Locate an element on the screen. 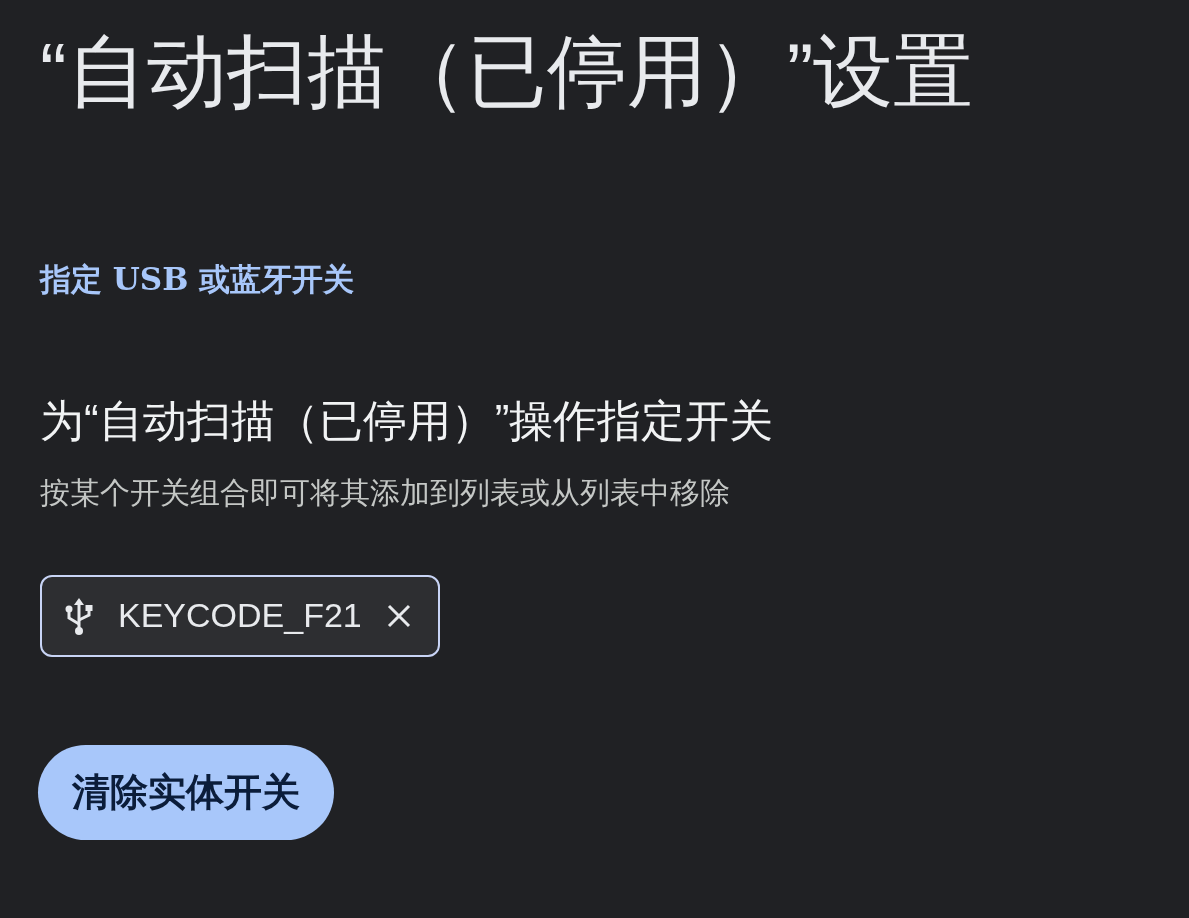  assign-description: 按某个开关组合即可将其添加到列表或从列表中移除 is located at coordinates (385, 492).